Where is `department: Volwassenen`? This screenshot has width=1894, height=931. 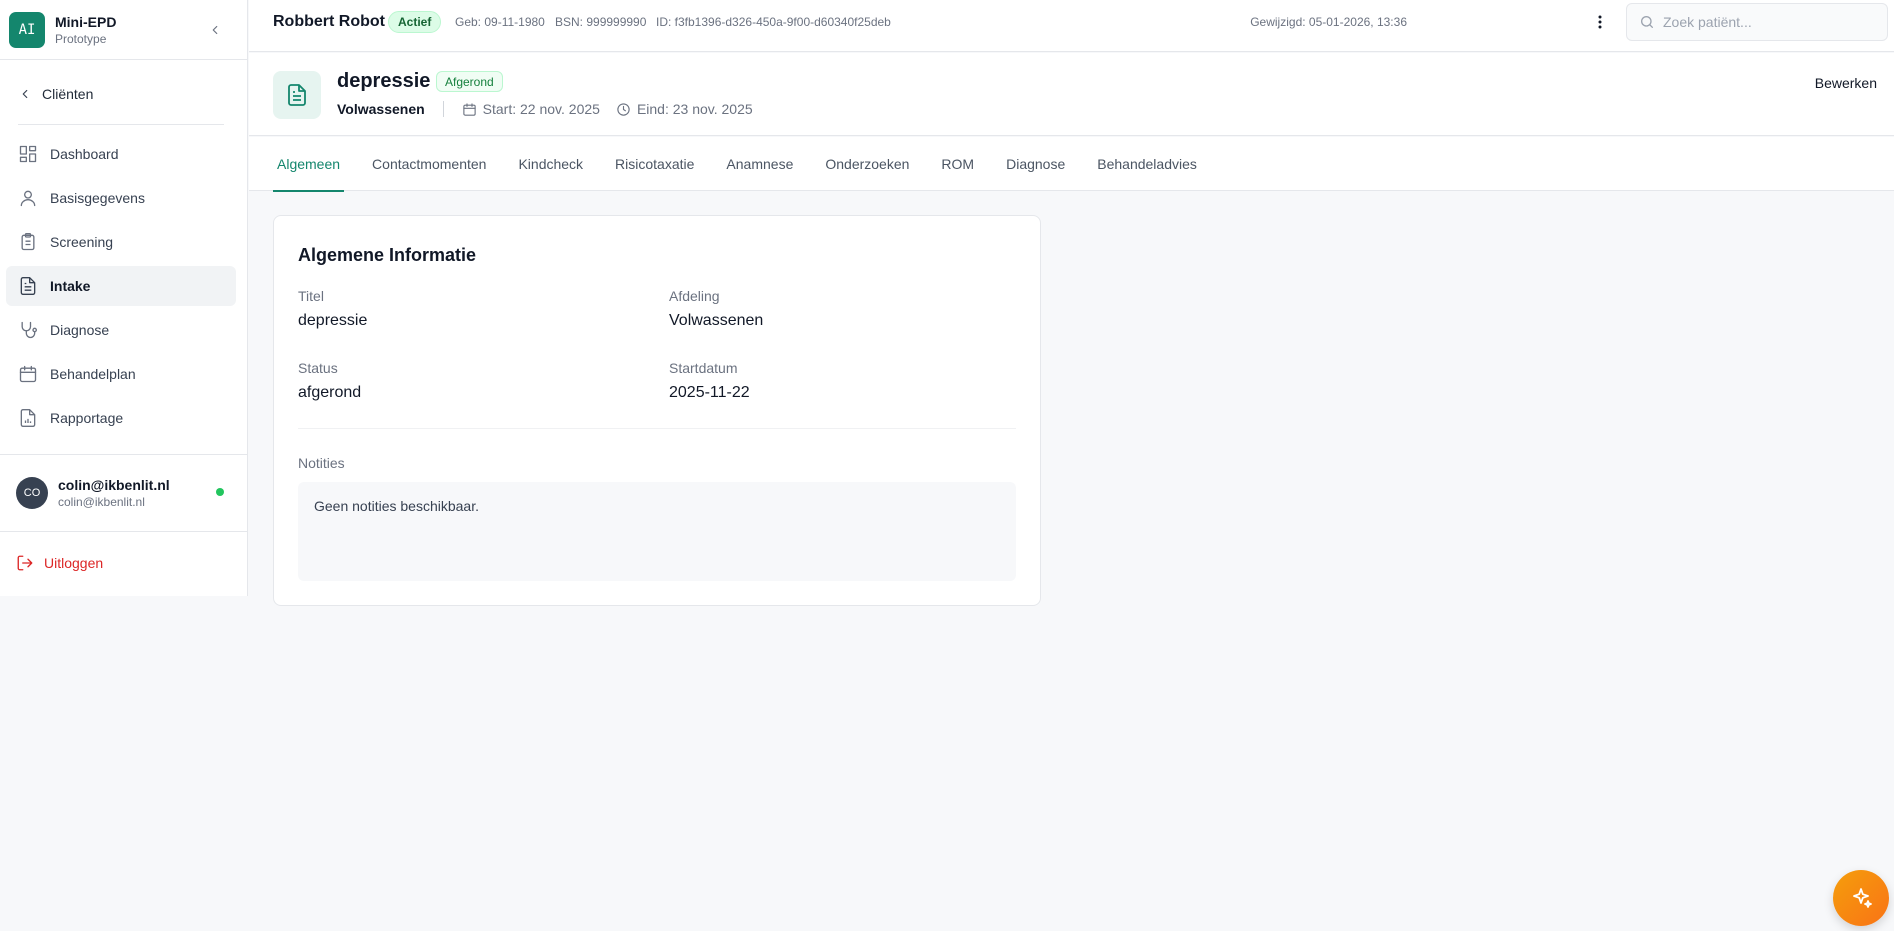 department: Volwassenen is located at coordinates (381, 109).